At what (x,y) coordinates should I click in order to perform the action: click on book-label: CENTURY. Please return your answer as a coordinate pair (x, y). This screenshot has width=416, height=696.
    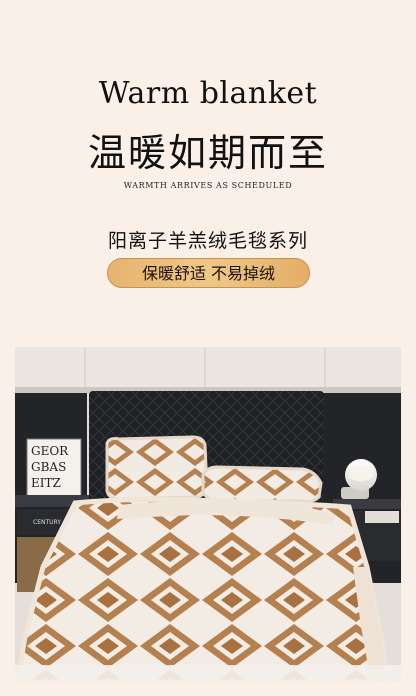
    Looking at the image, I should click on (47, 522).